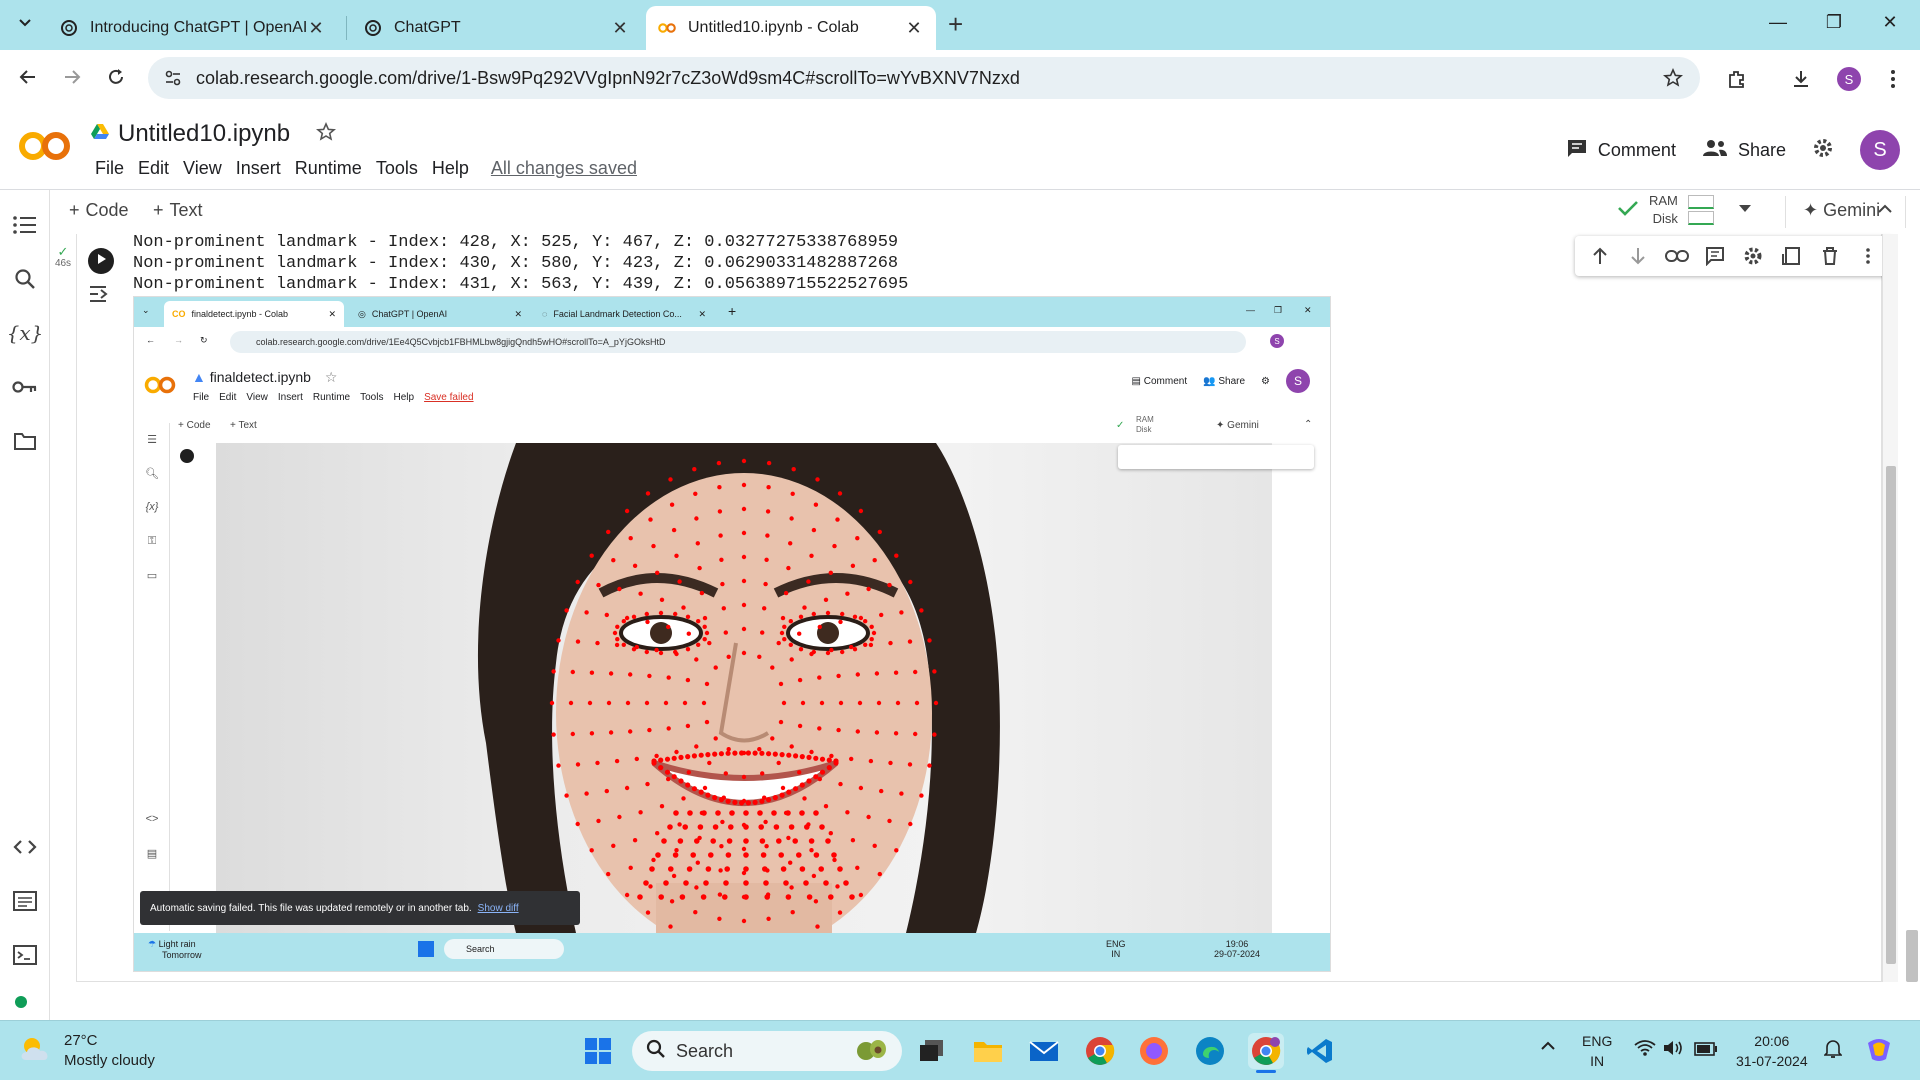 This screenshot has height=1080, width=1920. What do you see at coordinates (1885, 211) in the screenshot?
I see `collapse-chevron-up-icon` at bounding box center [1885, 211].